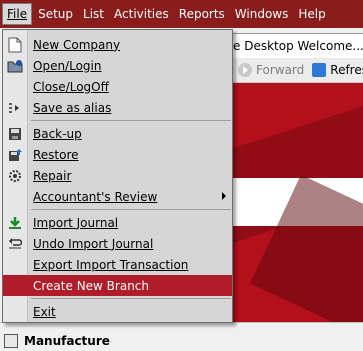  What do you see at coordinates (117, 44) in the screenshot?
I see `menu-item-new-company: New Company` at bounding box center [117, 44].